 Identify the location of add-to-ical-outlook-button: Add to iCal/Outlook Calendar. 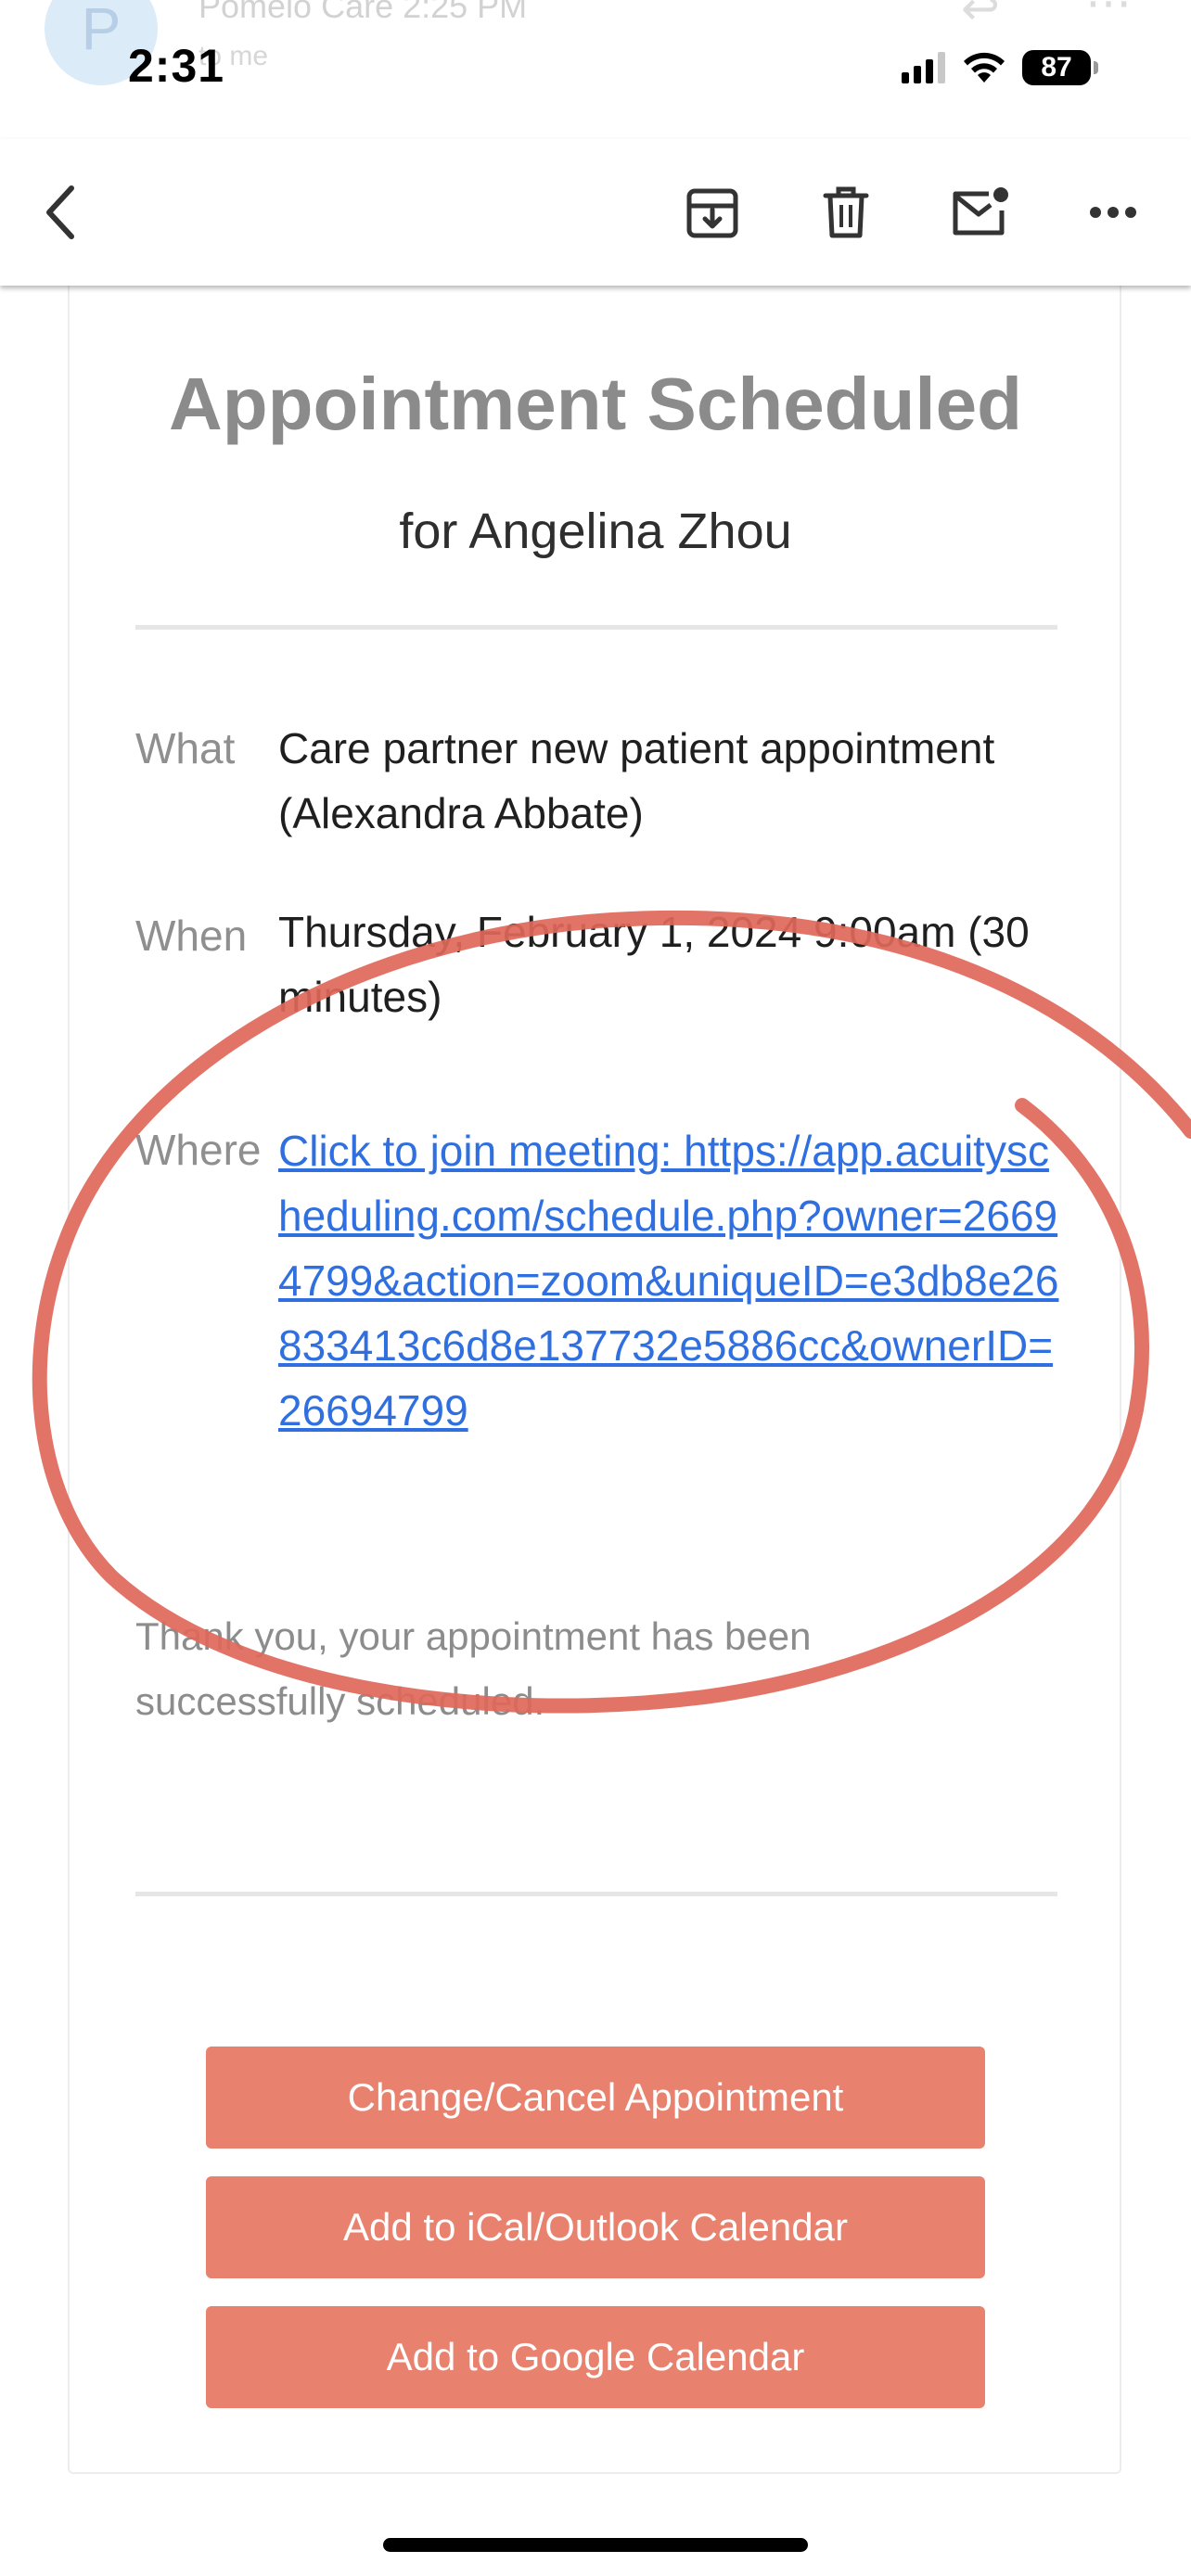
(595, 2227).